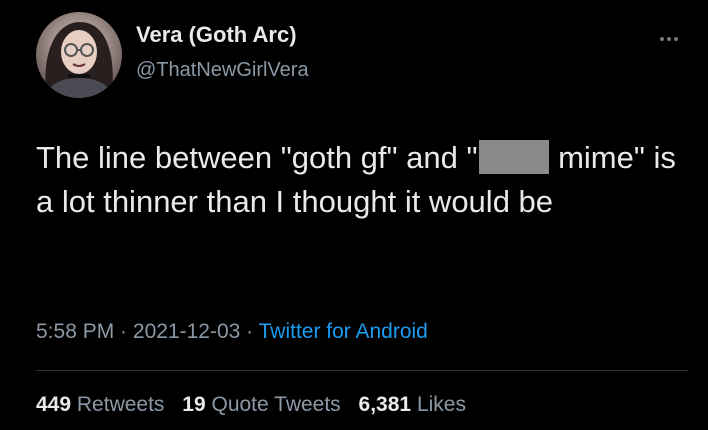 This screenshot has width=708, height=430. What do you see at coordinates (54, 404) in the screenshot?
I see `retweets-count: 449` at bounding box center [54, 404].